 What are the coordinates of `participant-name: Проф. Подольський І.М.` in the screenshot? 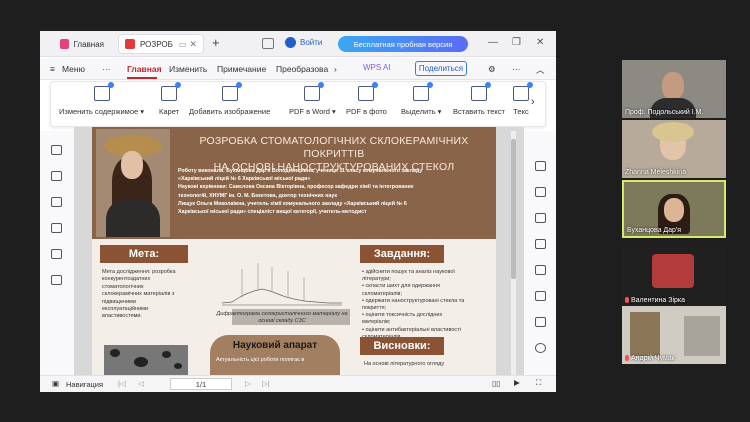 It's located at (664, 112).